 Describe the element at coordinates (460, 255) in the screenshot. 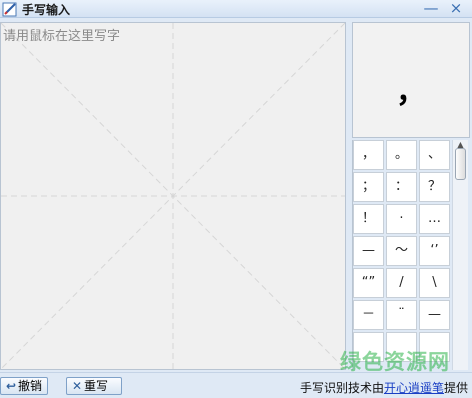

I see `candidate-scrollbar: ▲` at that location.